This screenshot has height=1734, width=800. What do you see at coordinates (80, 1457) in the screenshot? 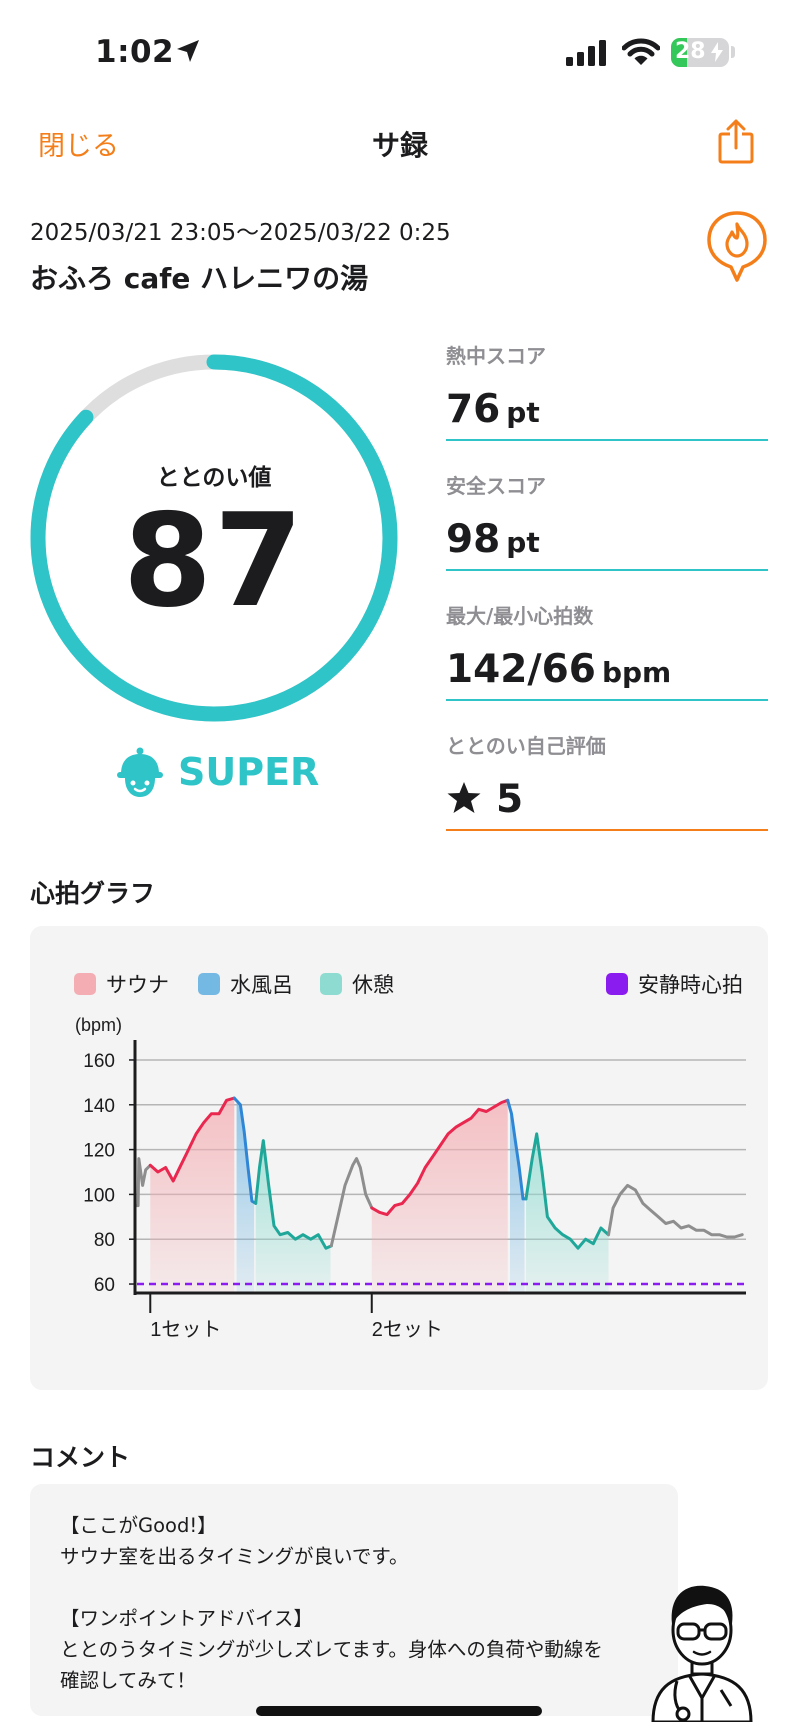
I see `comment-section-title: コメント` at bounding box center [80, 1457].